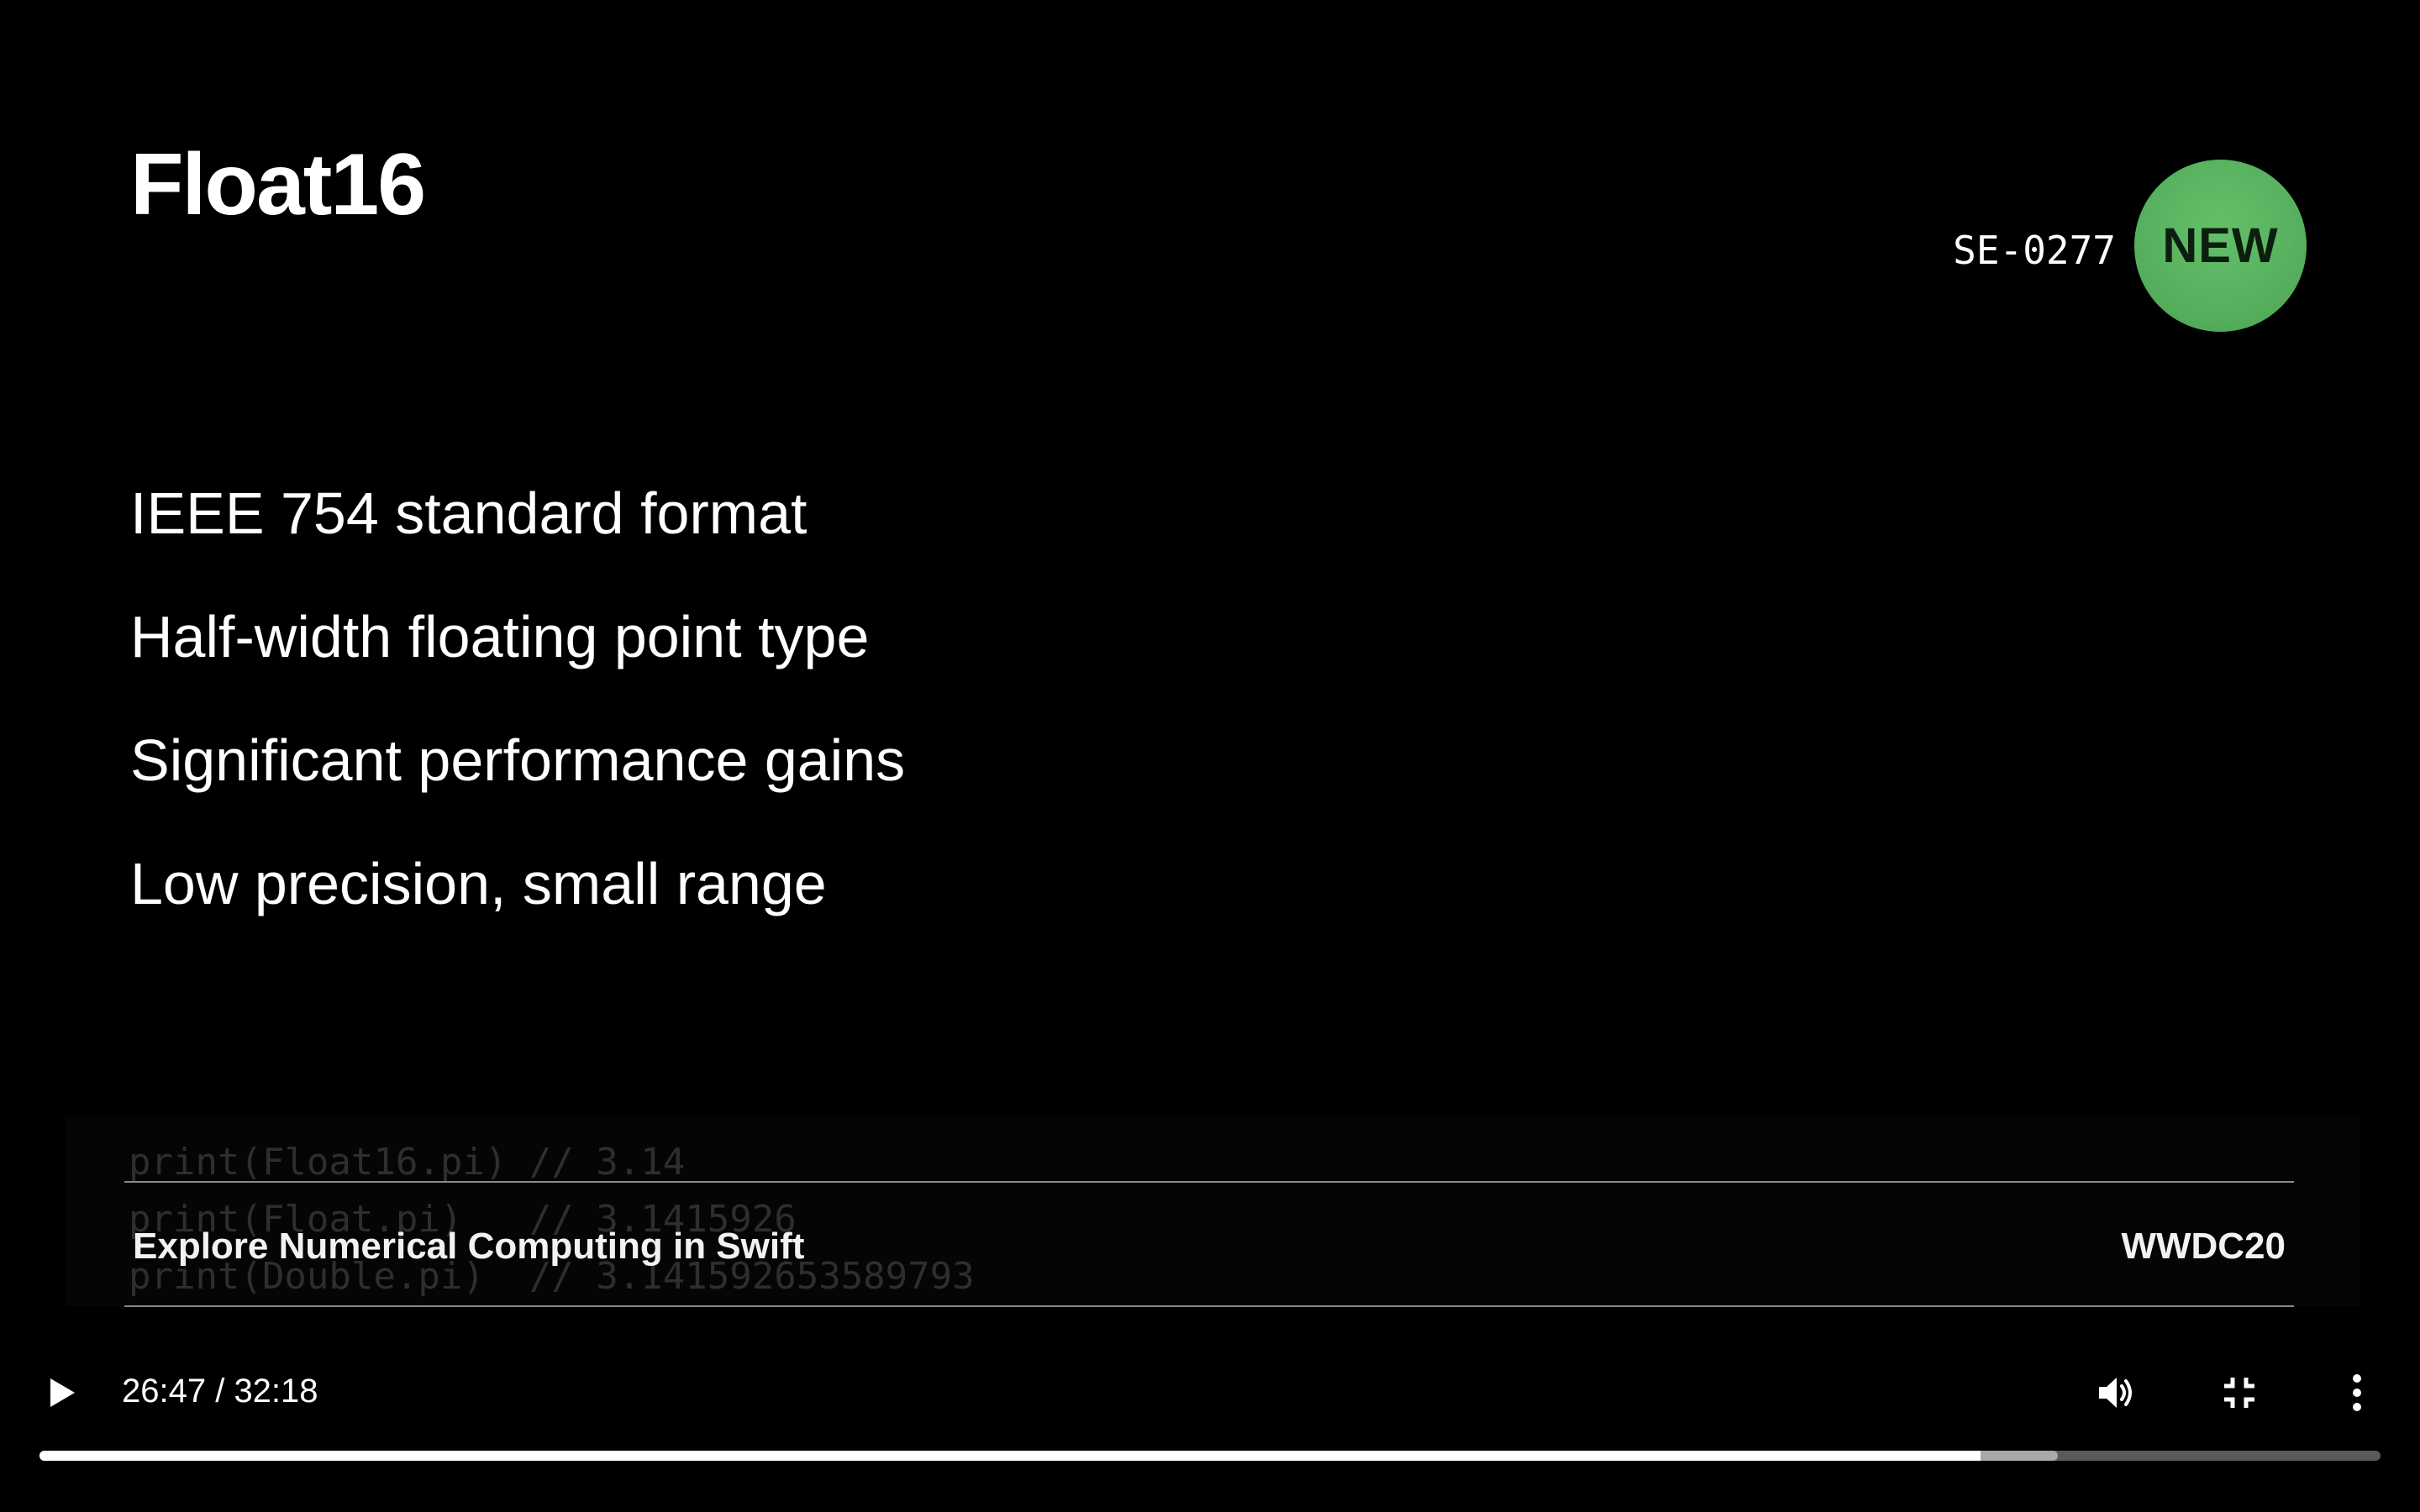 The height and width of the screenshot is (1512, 2420). I want to click on event-name: WWDC20, so click(2204, 1246).